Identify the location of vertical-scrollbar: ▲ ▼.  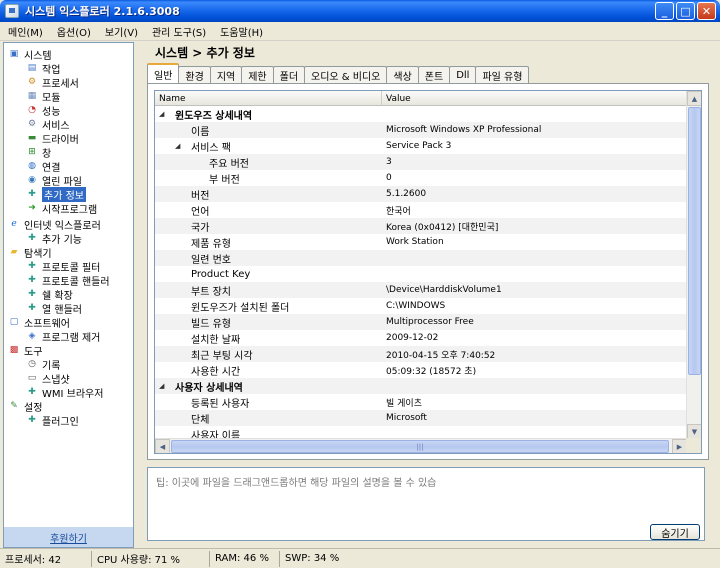
(693, 265).